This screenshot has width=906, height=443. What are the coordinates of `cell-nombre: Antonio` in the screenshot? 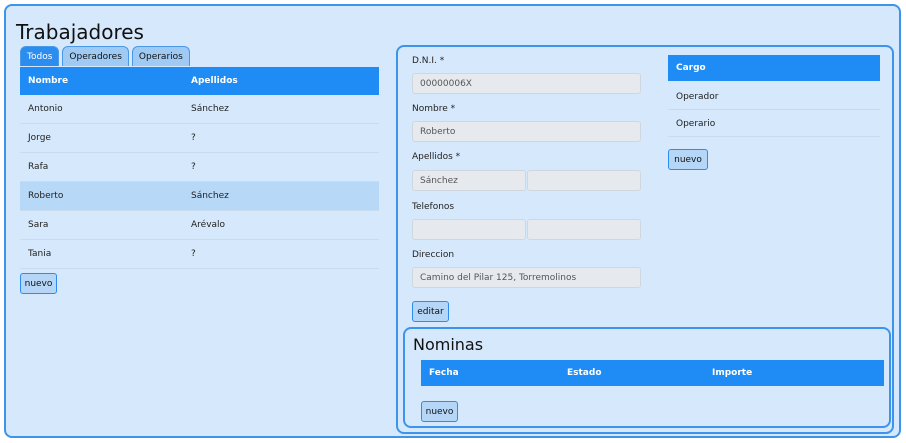 It's located at (45, 109).